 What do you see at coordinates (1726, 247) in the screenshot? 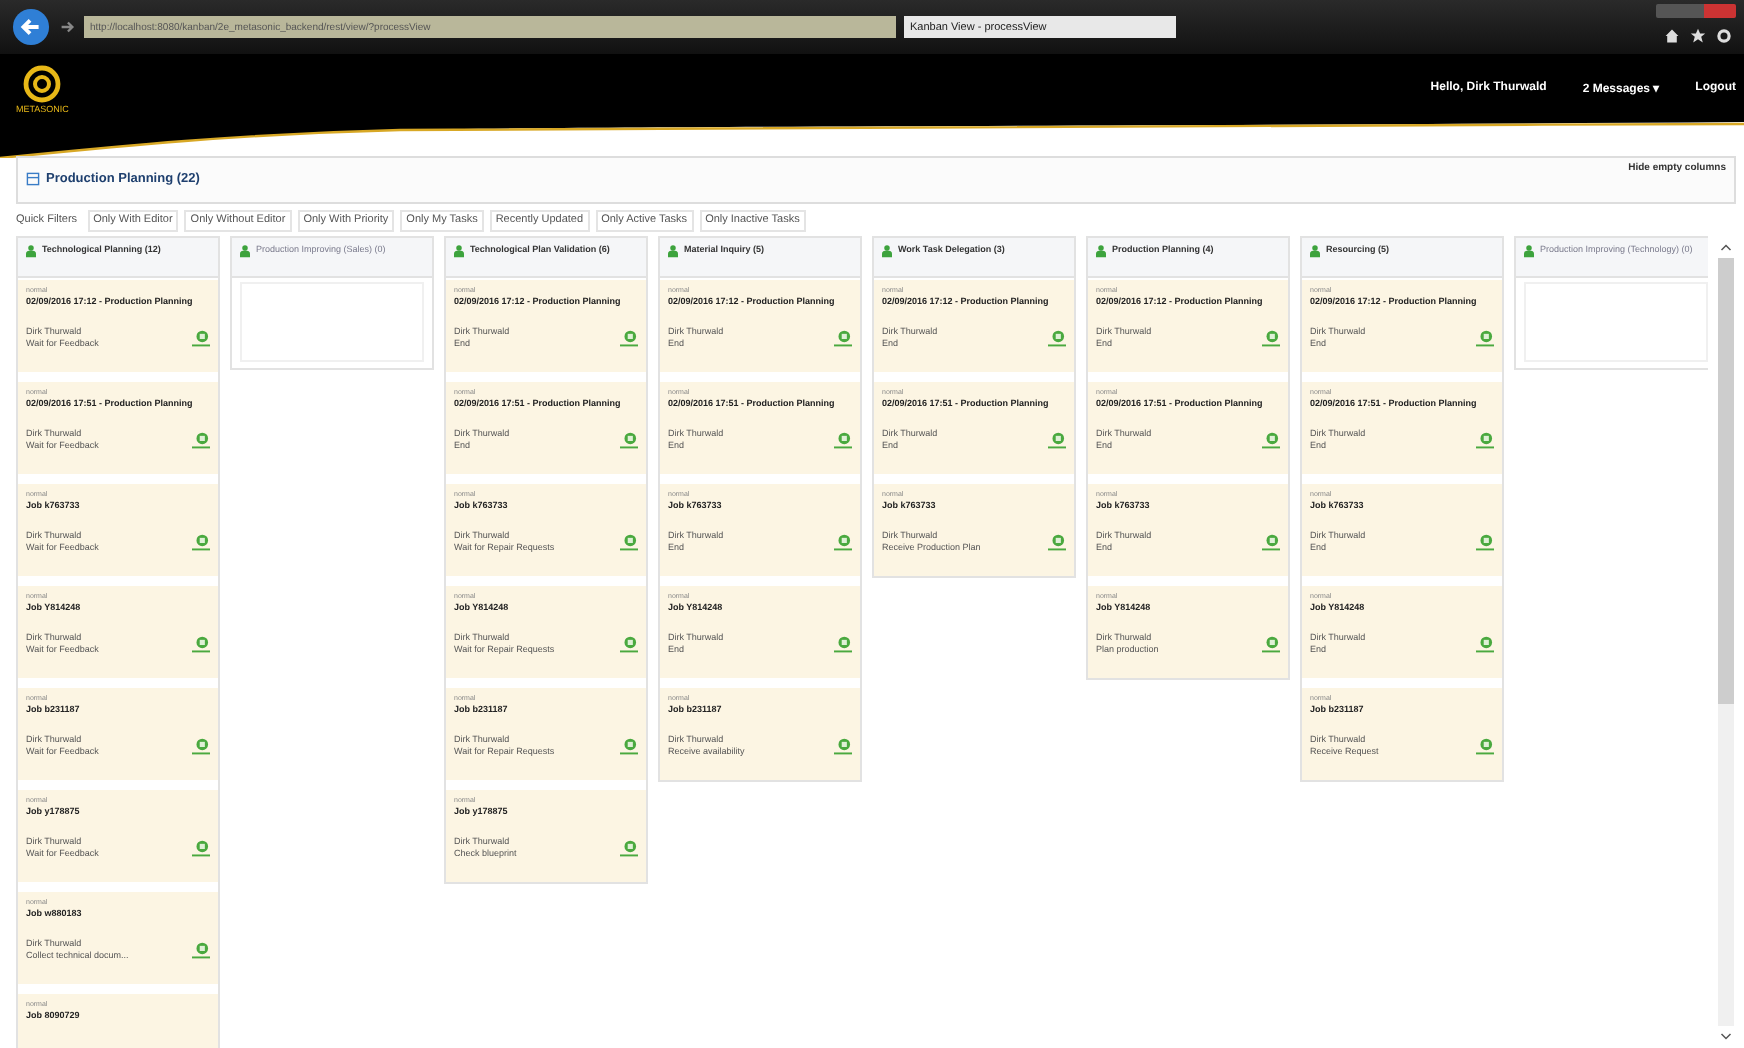
I see `scroll-up-icon` at bounding box center [1726, 247].